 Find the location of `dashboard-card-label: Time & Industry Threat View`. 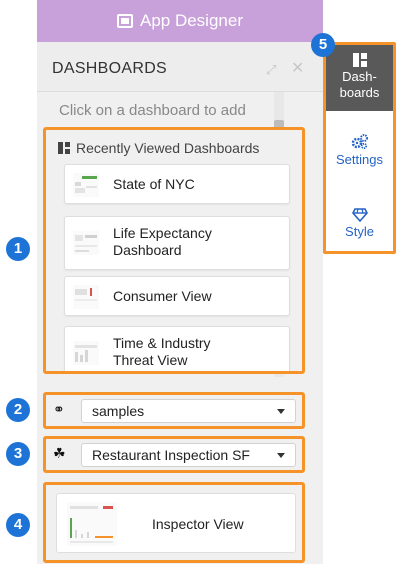

dashboard-card-label: Time & Industry Threat View is located at coordinates (162, 351).